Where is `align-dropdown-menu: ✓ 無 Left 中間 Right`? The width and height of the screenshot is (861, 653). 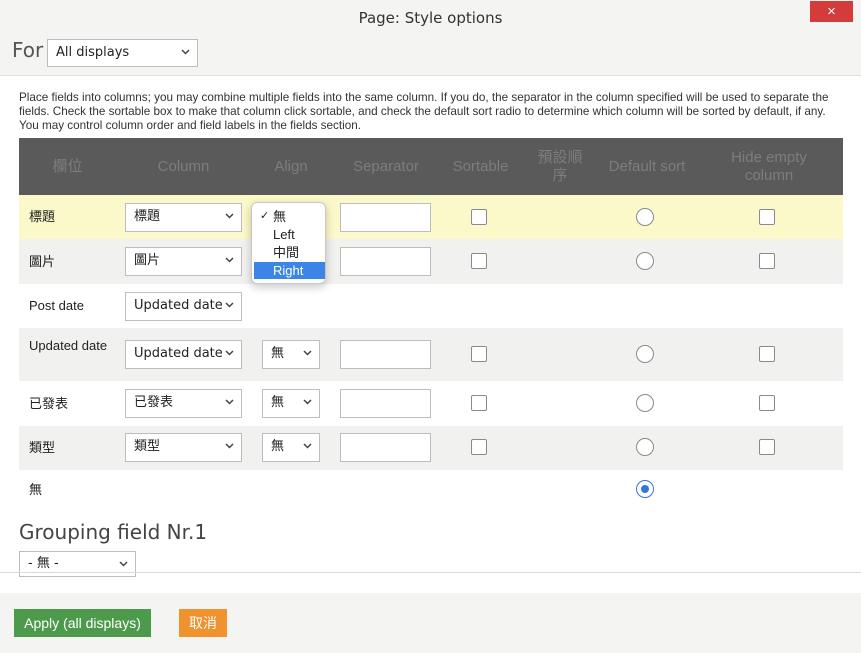
align-dropdown-menu: ✓ 無 Left 中間 Right is located at coordinates (288, 243).